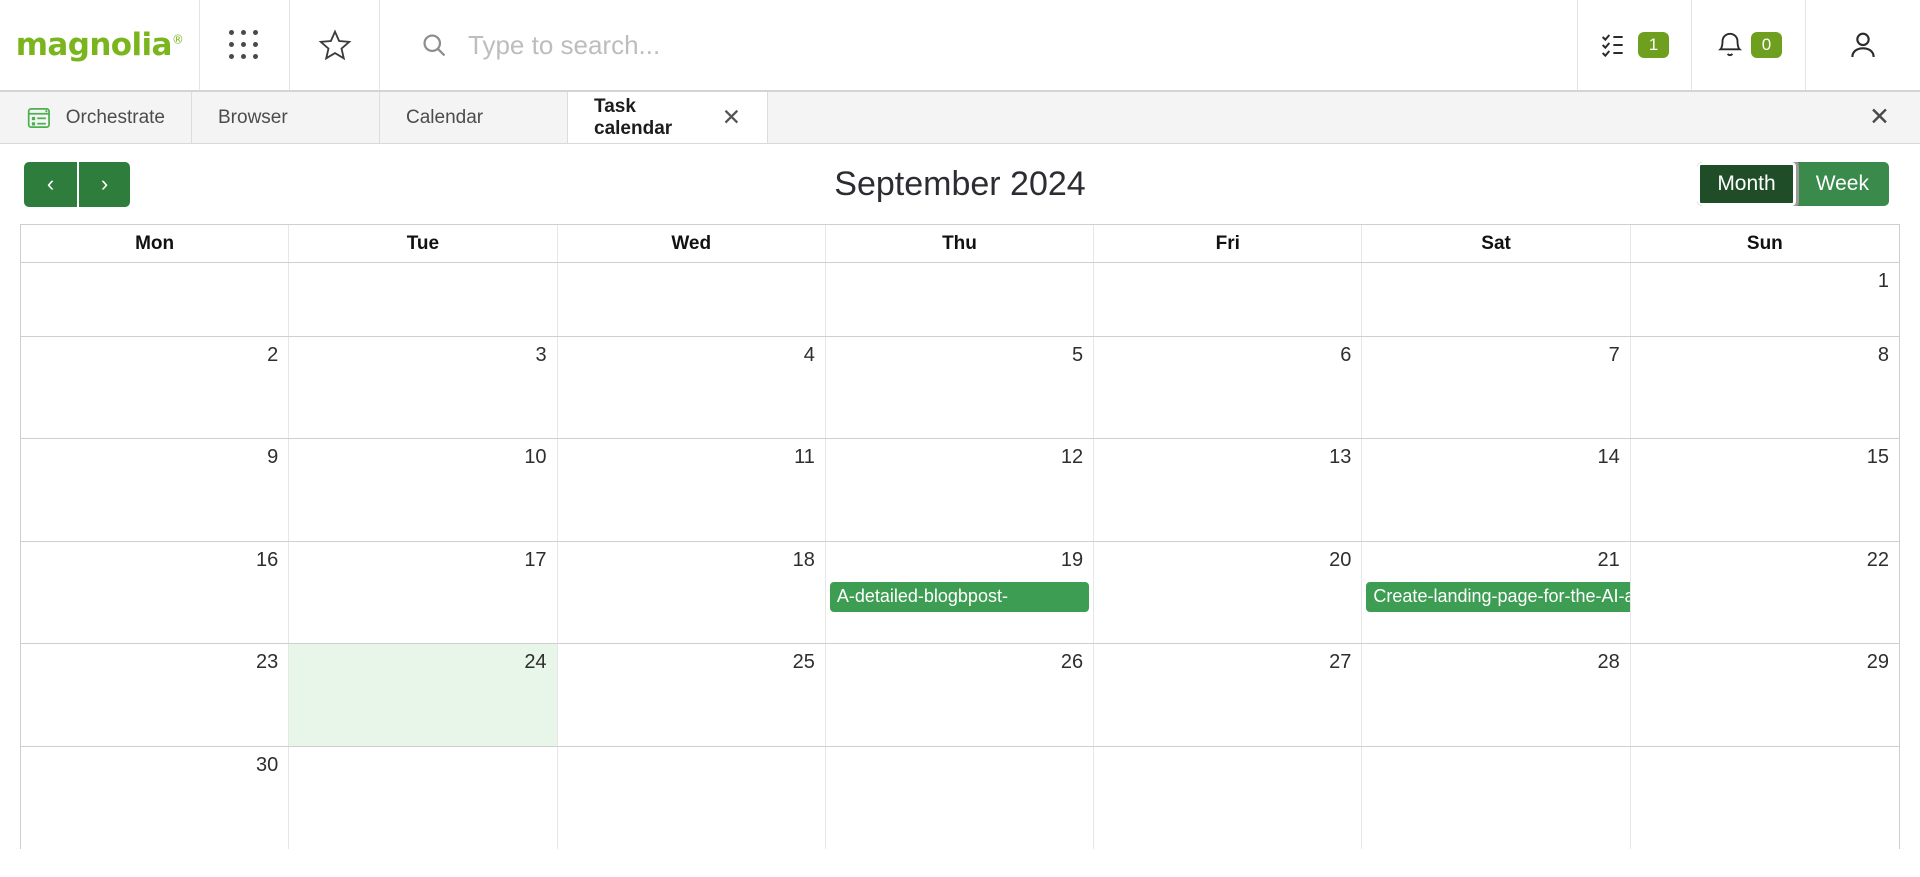 This screenshot has width=1920, height=877. I want to click on prev-month-button: ‹, so click(50, 184).